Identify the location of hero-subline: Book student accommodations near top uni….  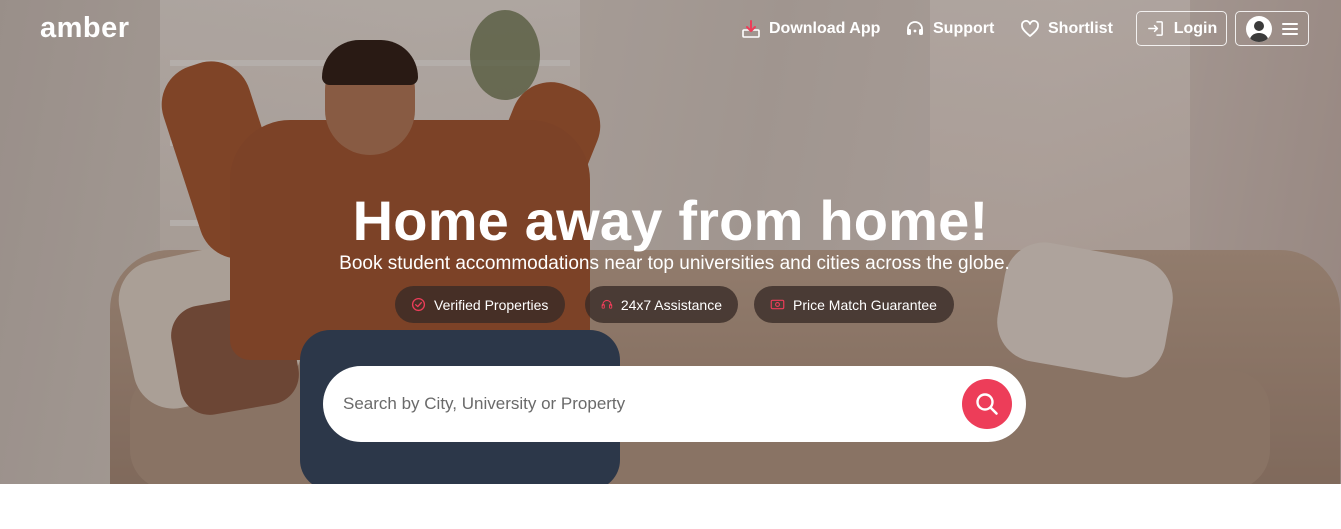
(674, 263).